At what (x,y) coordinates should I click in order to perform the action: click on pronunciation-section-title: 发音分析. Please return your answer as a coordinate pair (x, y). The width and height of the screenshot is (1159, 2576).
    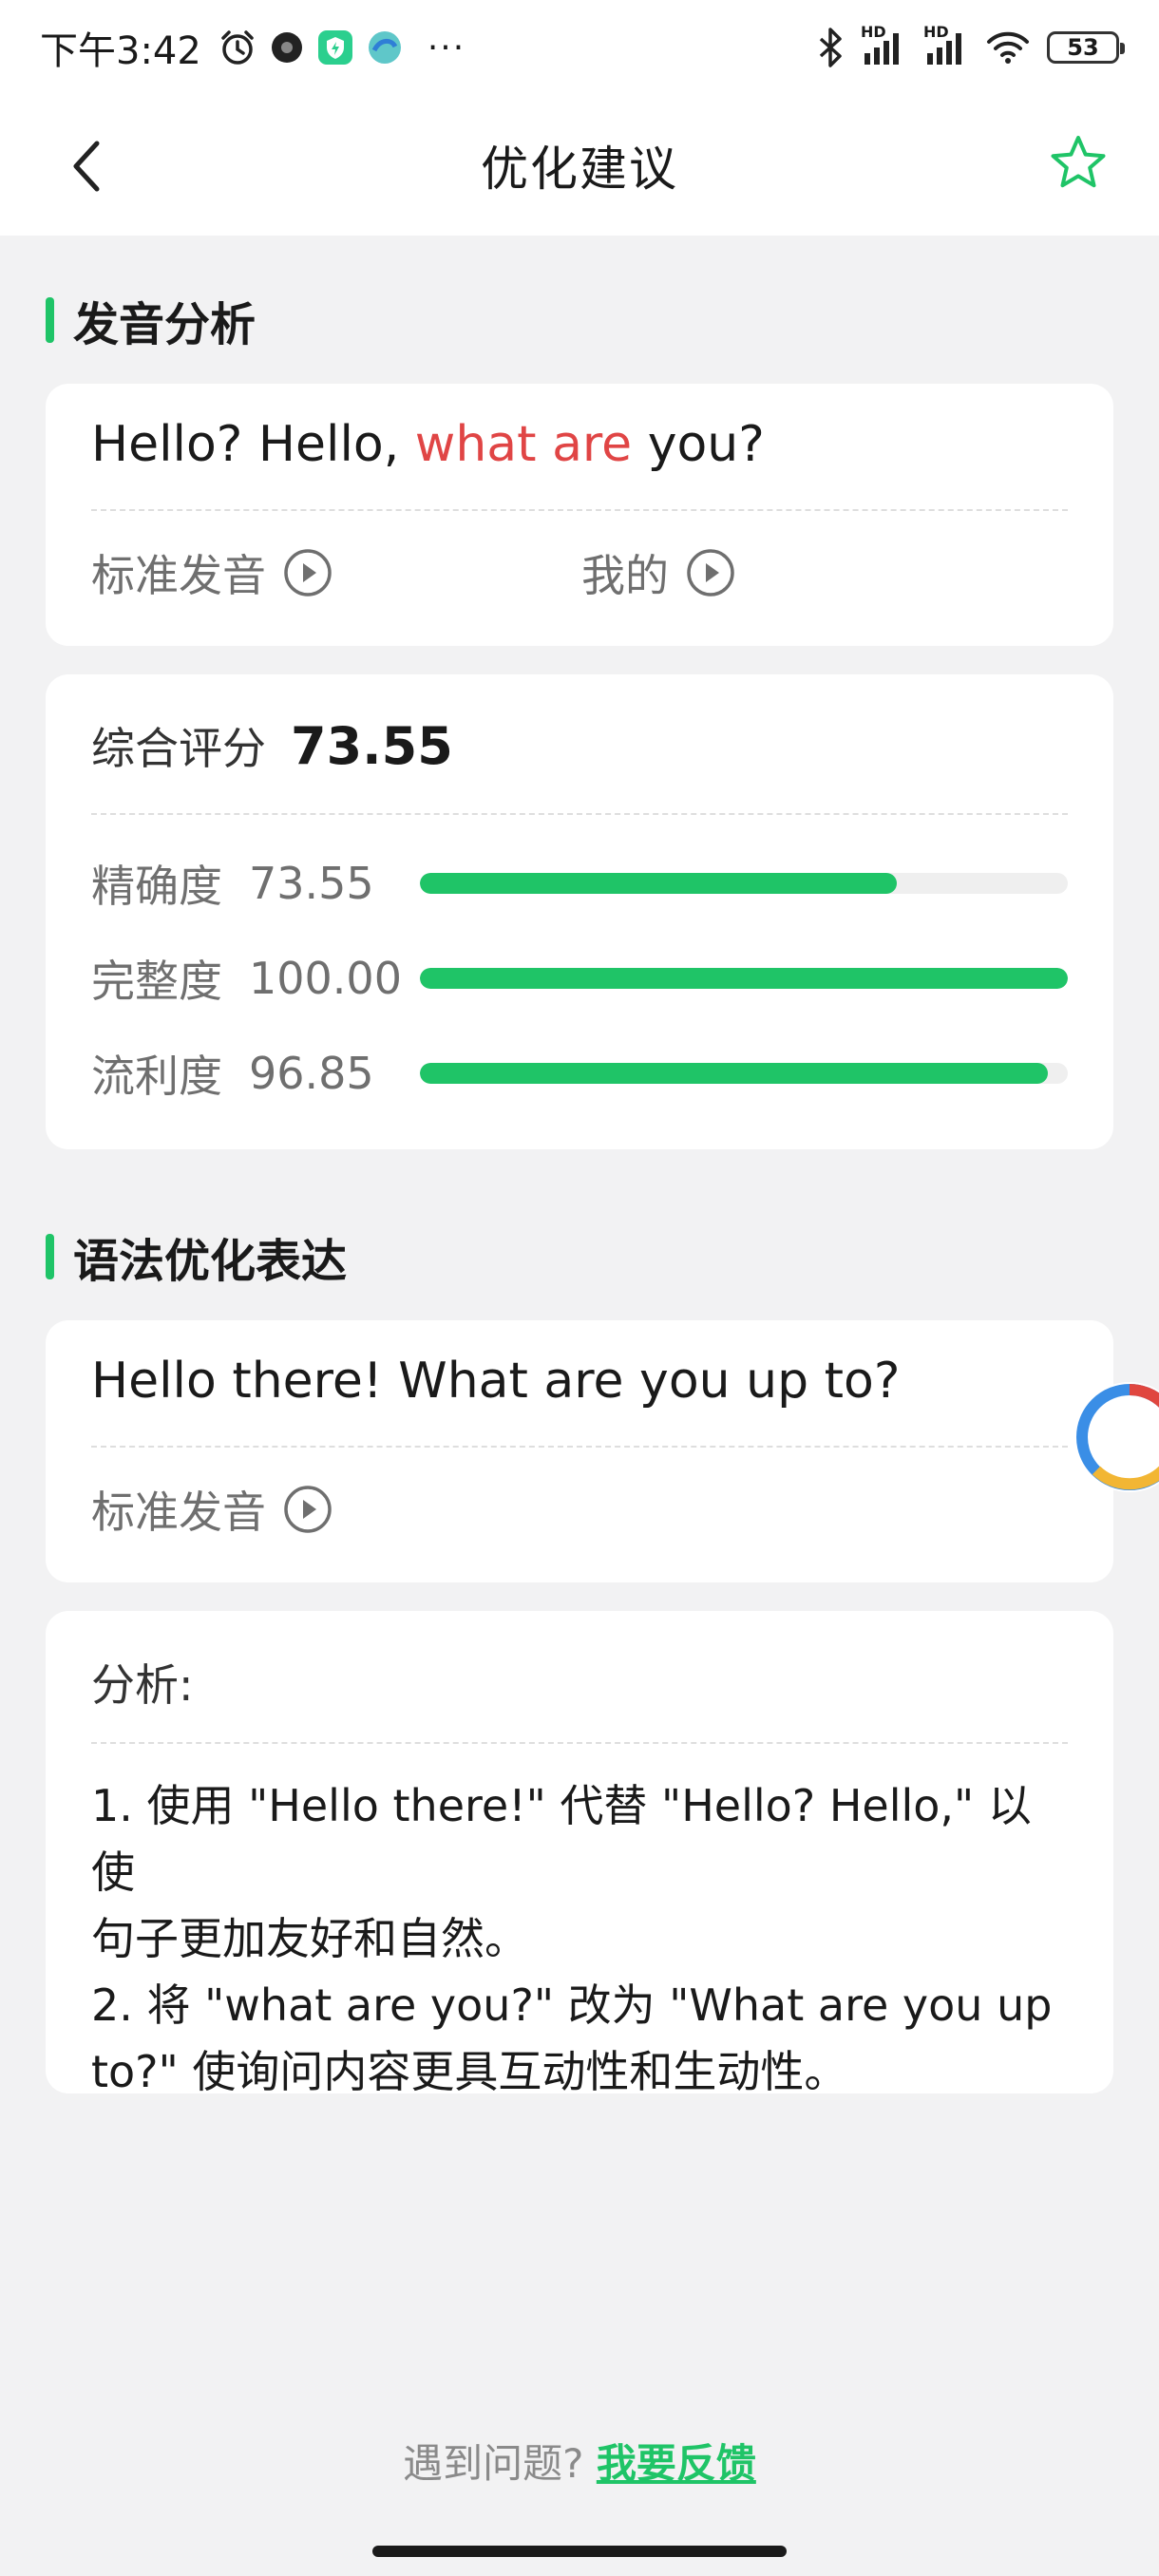
    Looking at the image, I should click on (151, 320).